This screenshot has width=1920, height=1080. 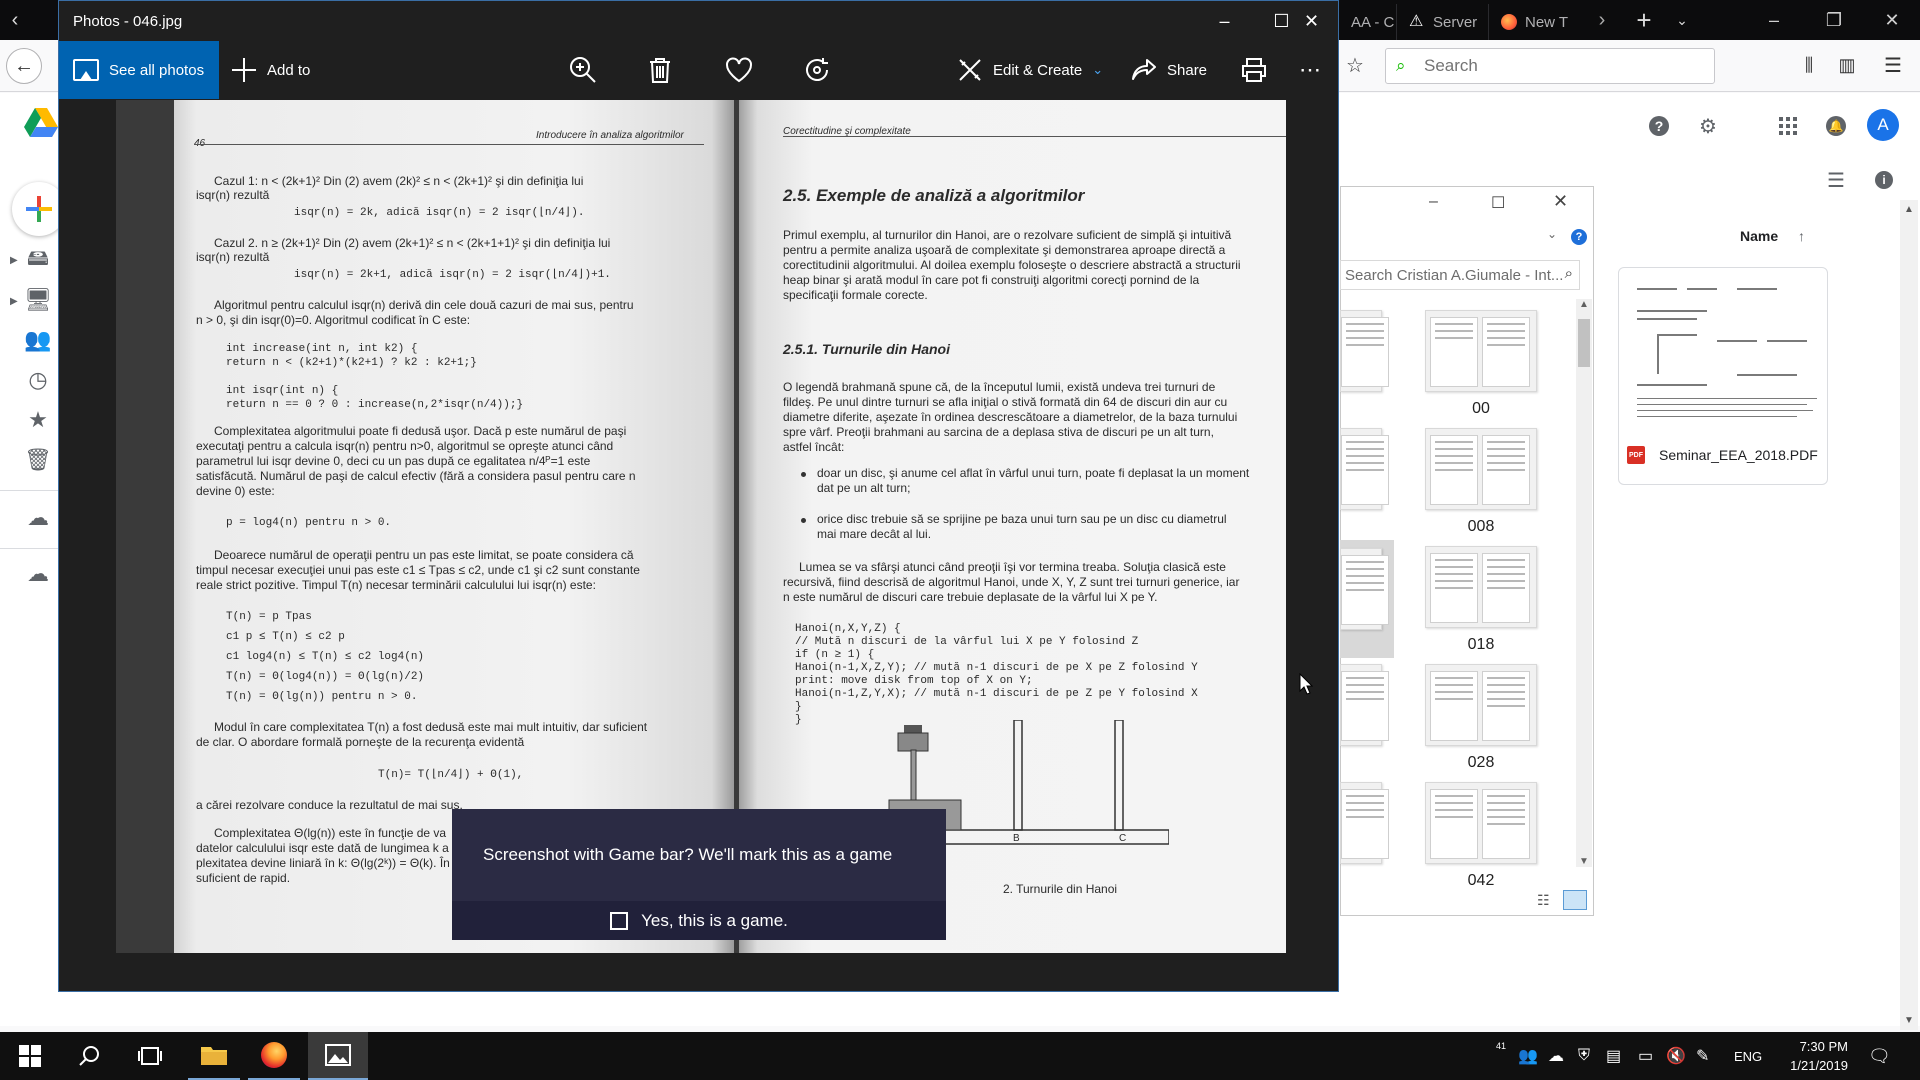 What do you see at coordinates (38, 518) in the screenshot?
I see `backups-icon: ☁` at bounding box center [38, 518].